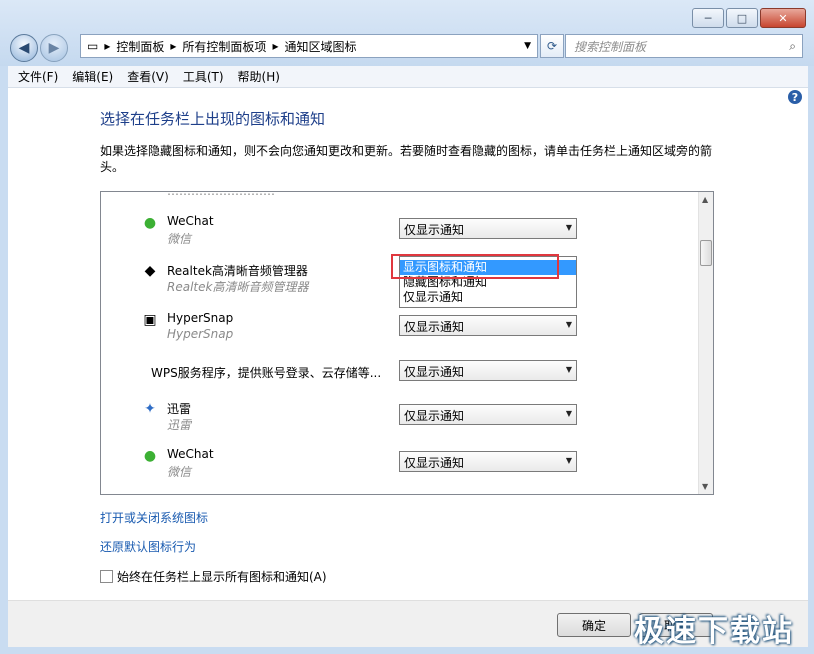 Image resolution: width=814 pixels, height=654 pixels. What do you see at coordinates (213, 119) in the screenshot?
I see `page-title: 选择在任务栏上出现的图标和通知` at bounding box center [213, 119].